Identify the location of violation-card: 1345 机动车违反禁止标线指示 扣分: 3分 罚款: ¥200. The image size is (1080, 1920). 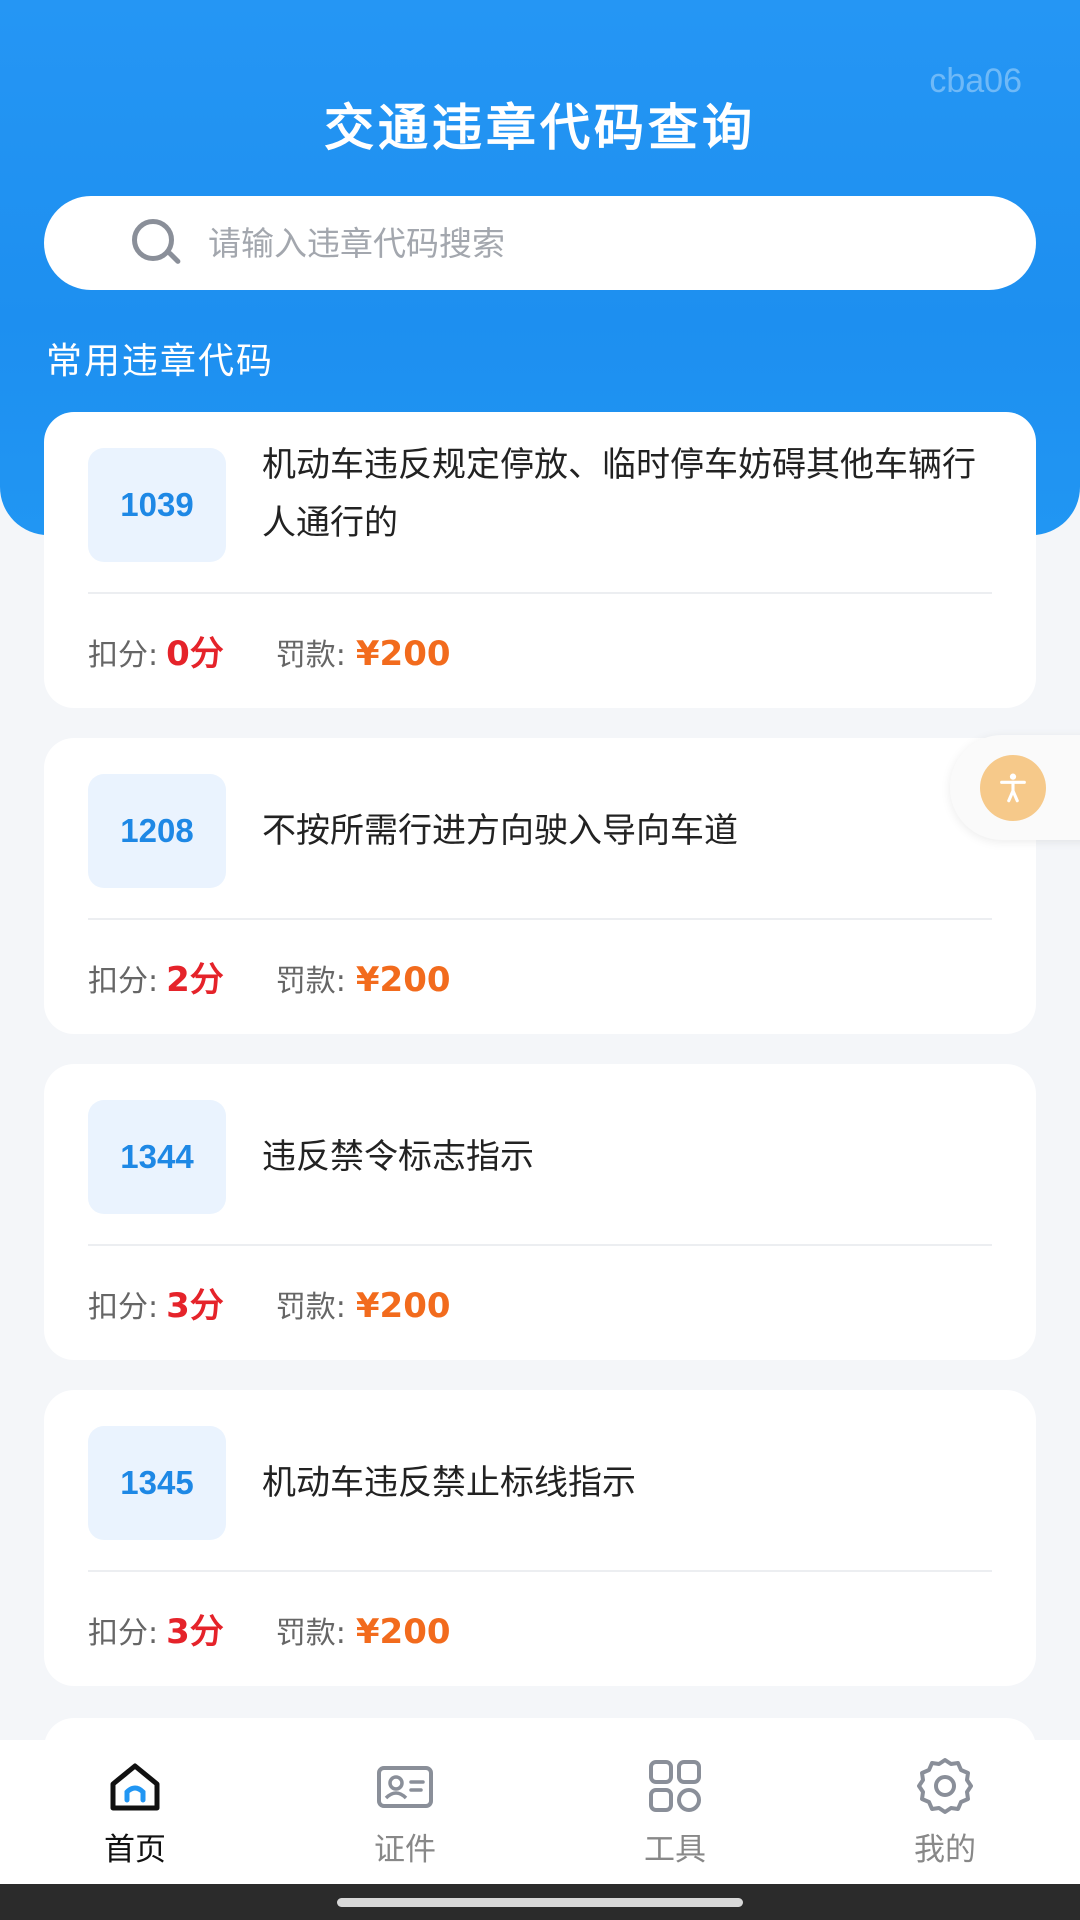
(540, 1538).